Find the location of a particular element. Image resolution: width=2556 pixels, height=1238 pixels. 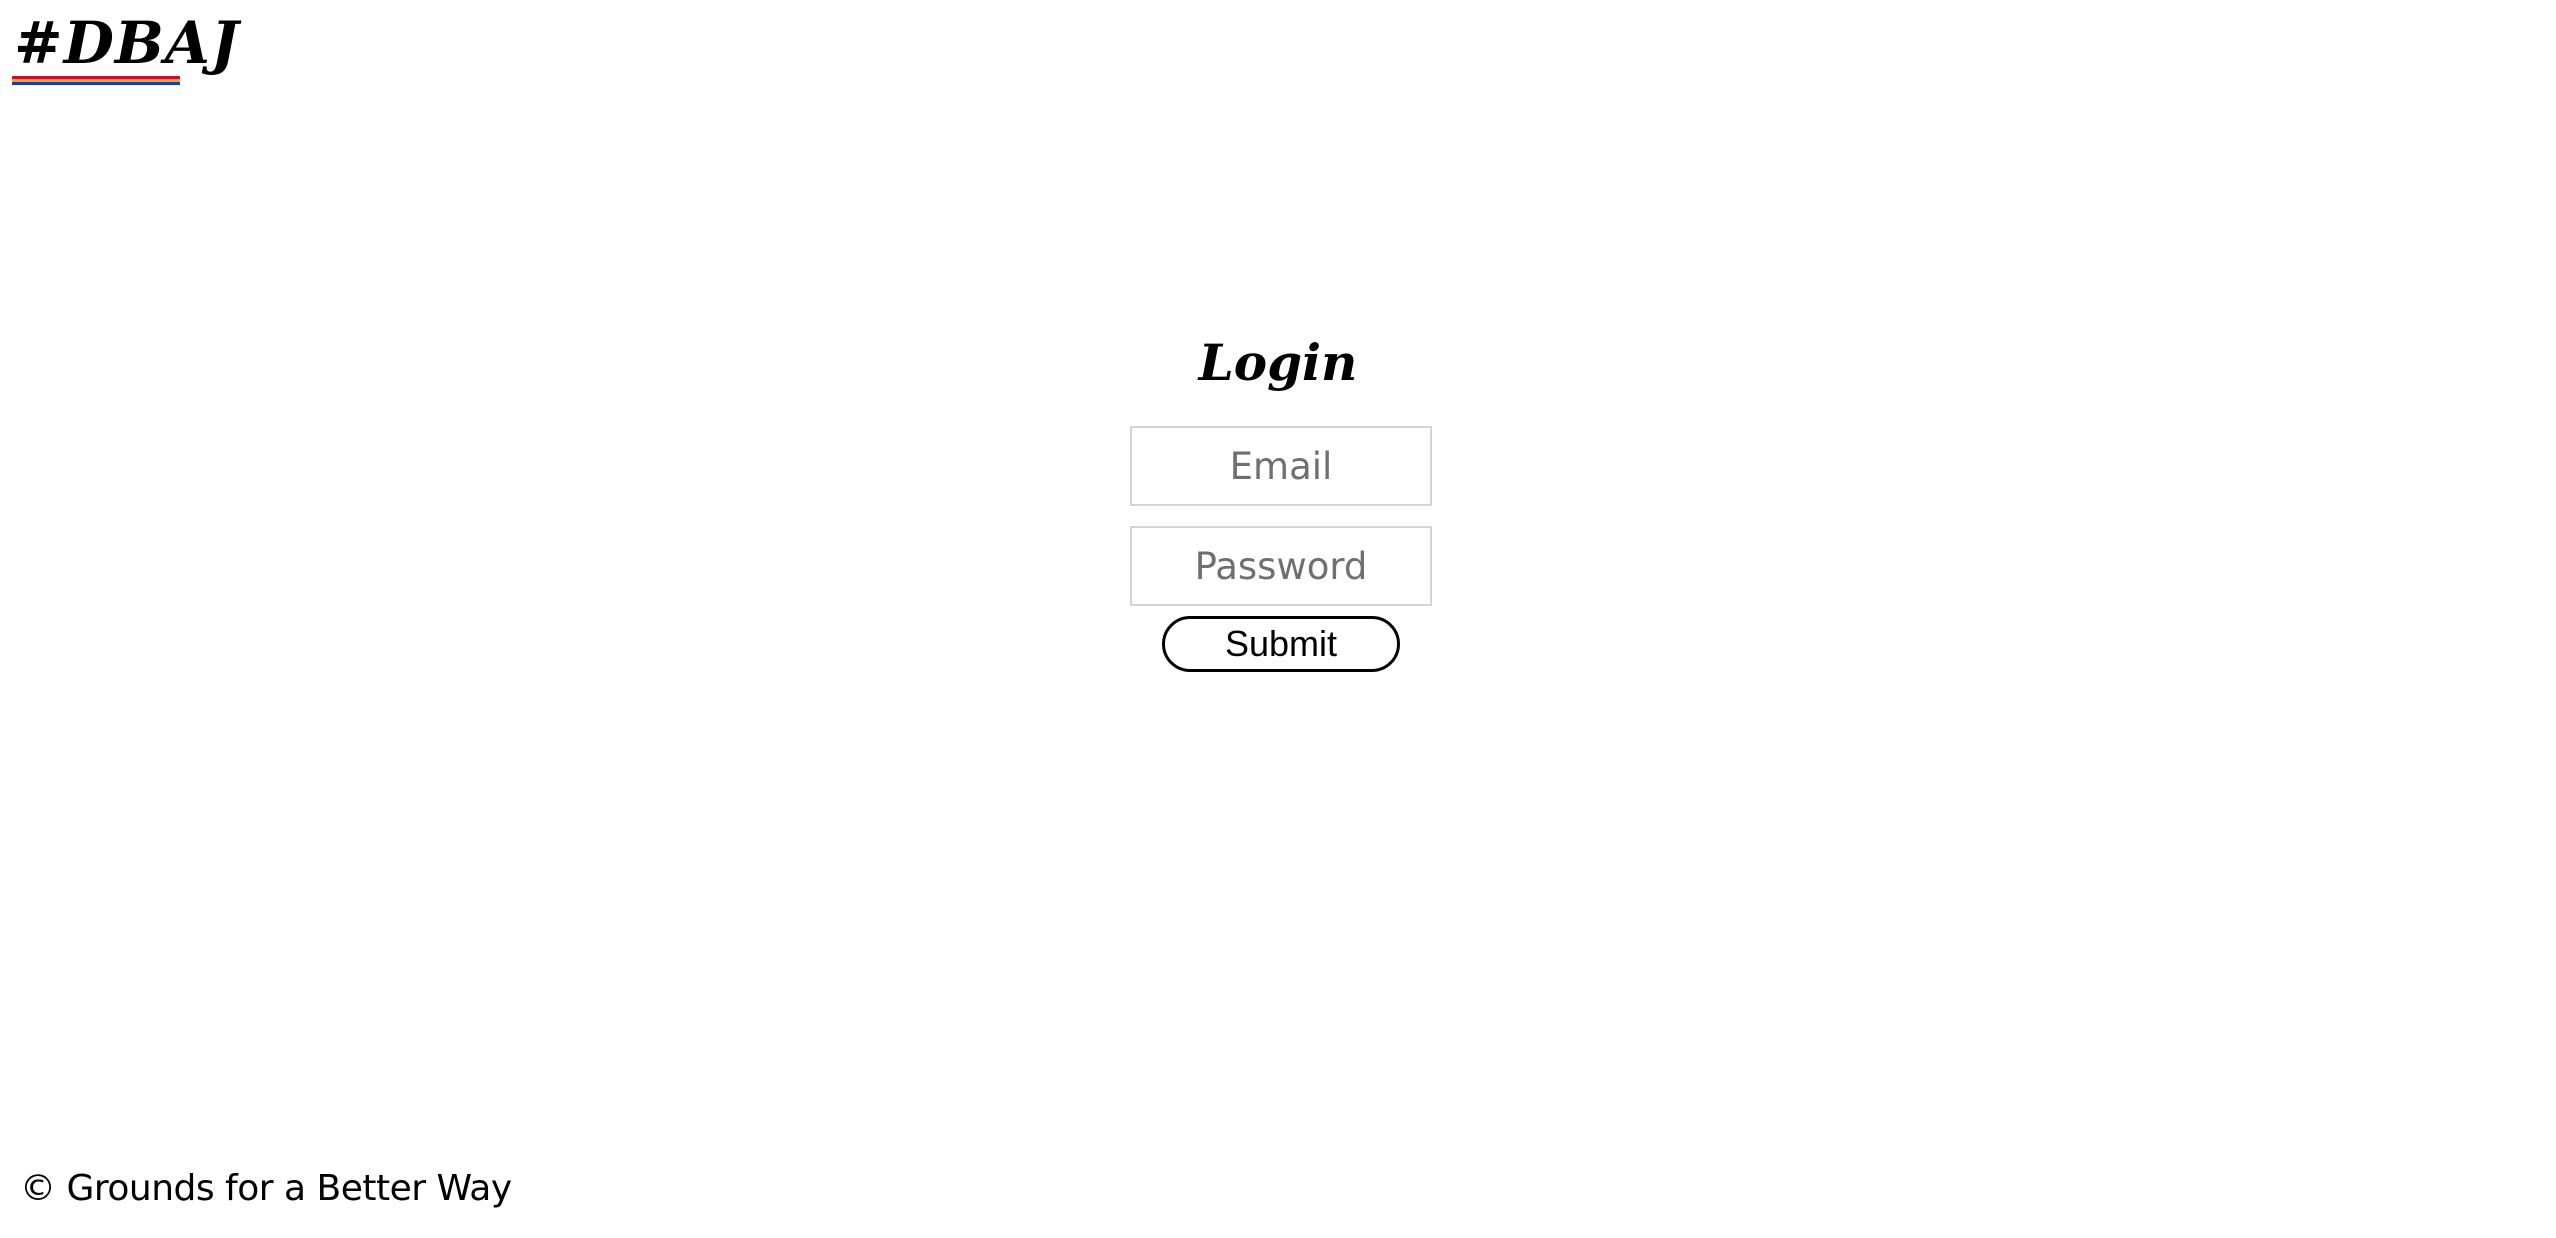

site-logo: #DBAJ is located at coordinates (126, 43).